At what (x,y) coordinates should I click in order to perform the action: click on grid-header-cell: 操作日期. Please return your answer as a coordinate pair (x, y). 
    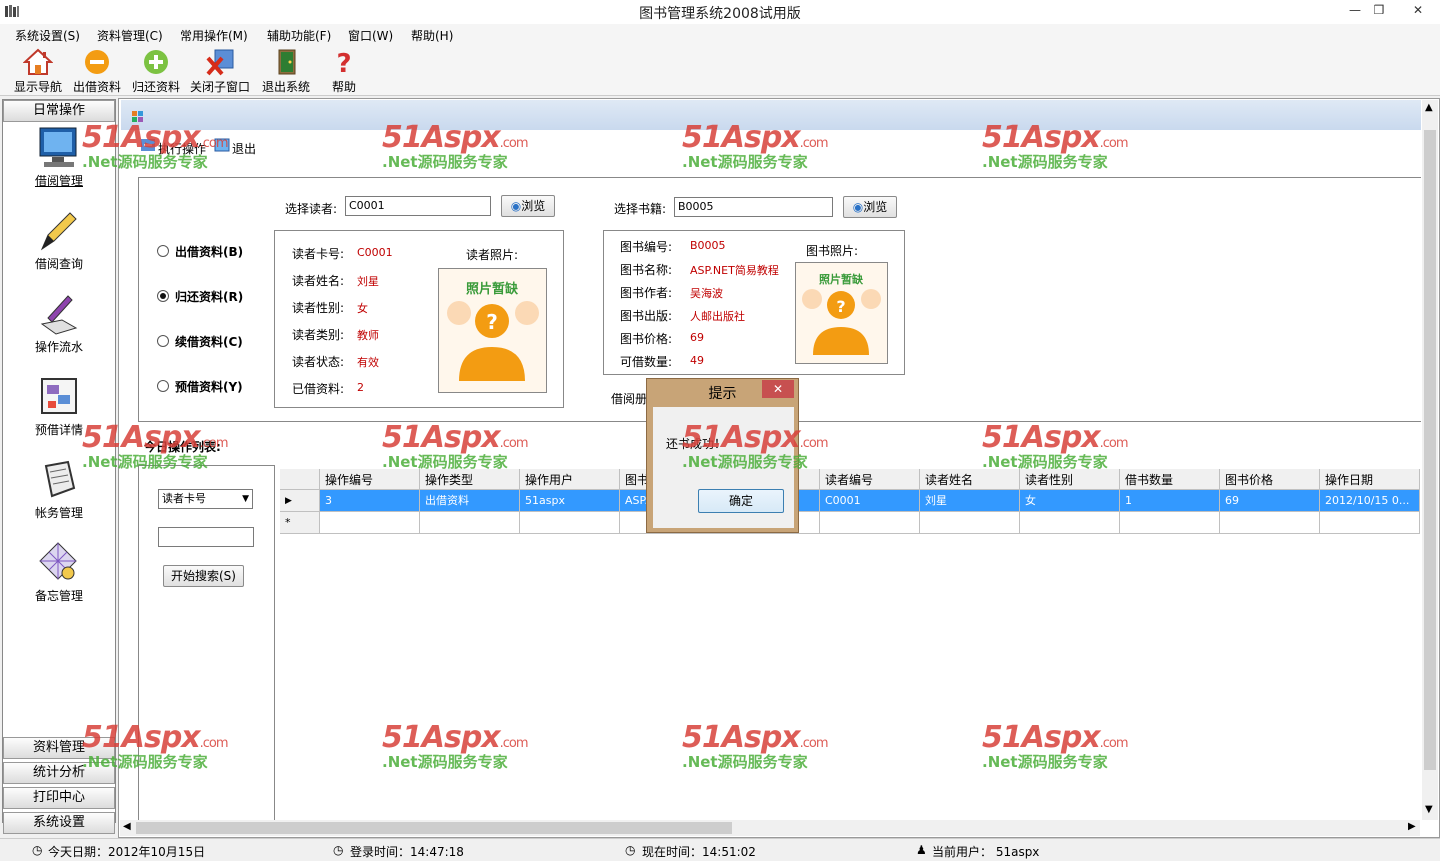
    Looking at the image, I should click on (1370, 479).